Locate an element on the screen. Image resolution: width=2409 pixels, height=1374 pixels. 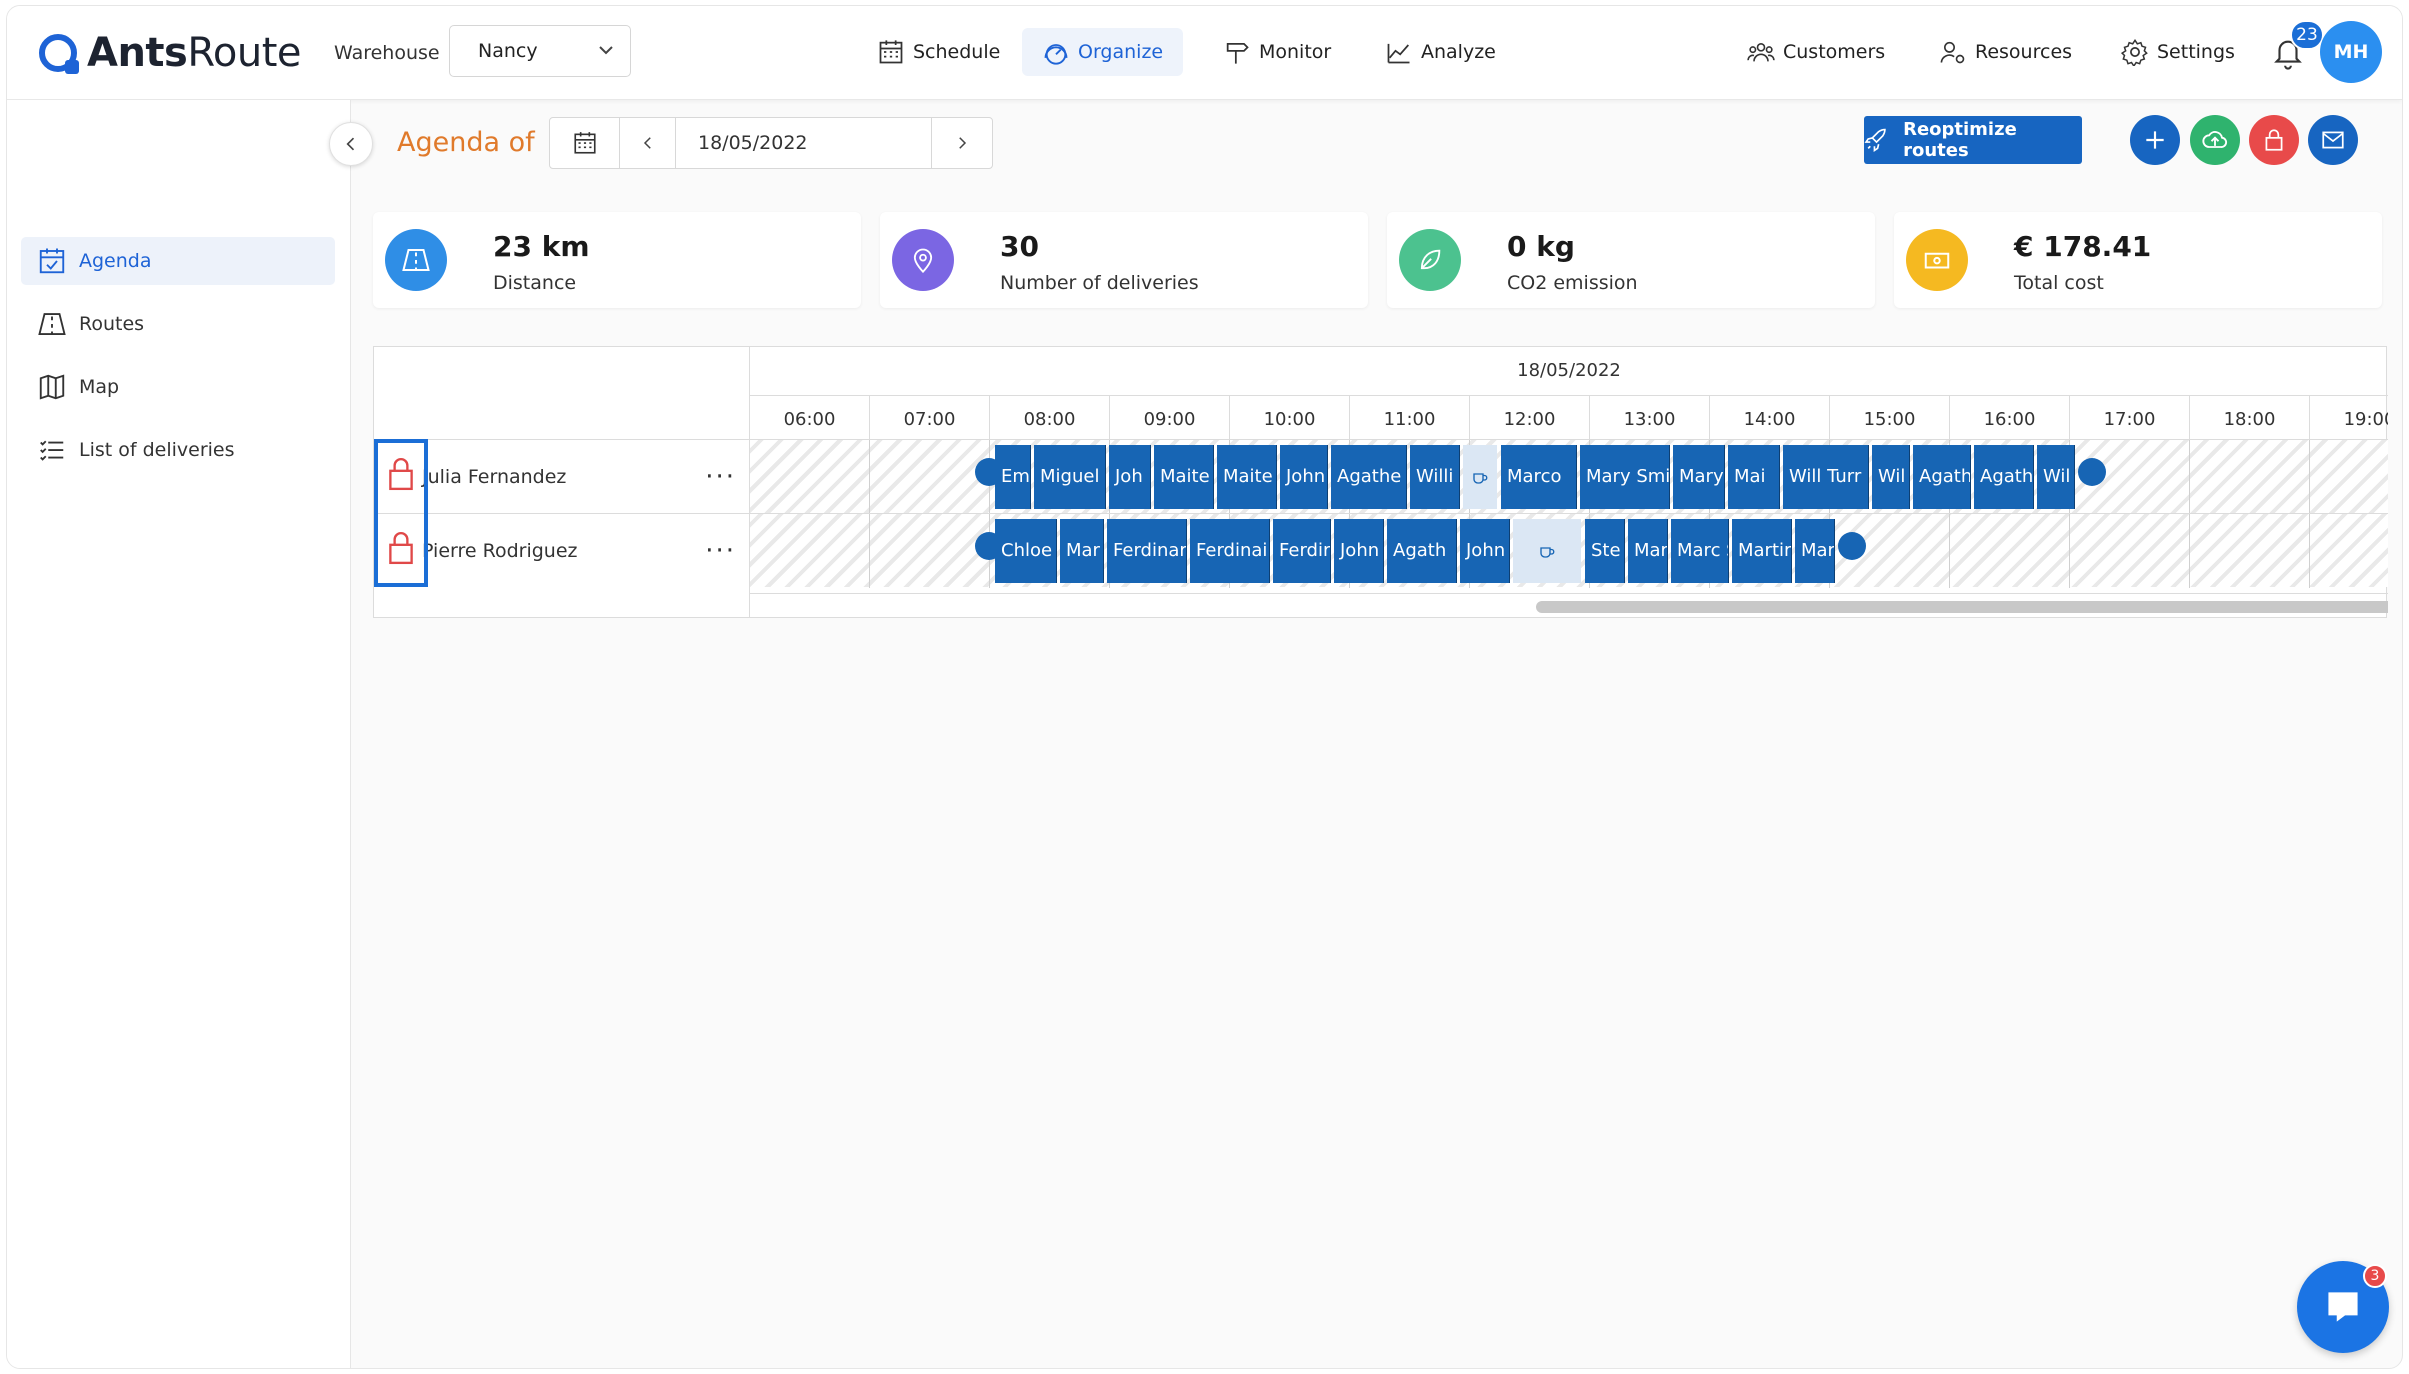
stat-value: 0 kg is located at coordinates (1541, 246).